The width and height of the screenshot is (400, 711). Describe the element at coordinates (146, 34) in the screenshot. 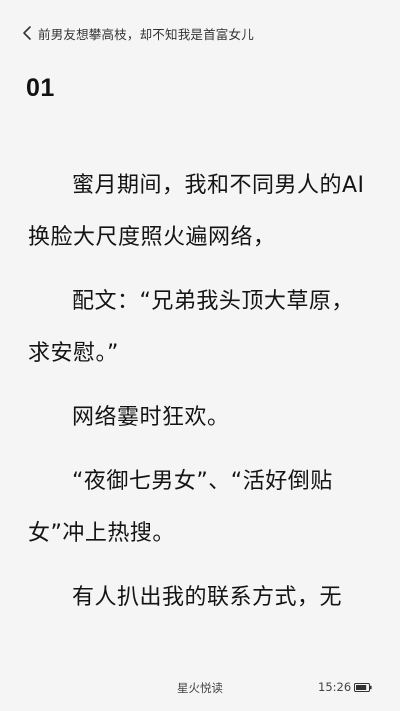

I see `book-title: 前男友想攀高枝，却不知我是首富女儿` at that location.